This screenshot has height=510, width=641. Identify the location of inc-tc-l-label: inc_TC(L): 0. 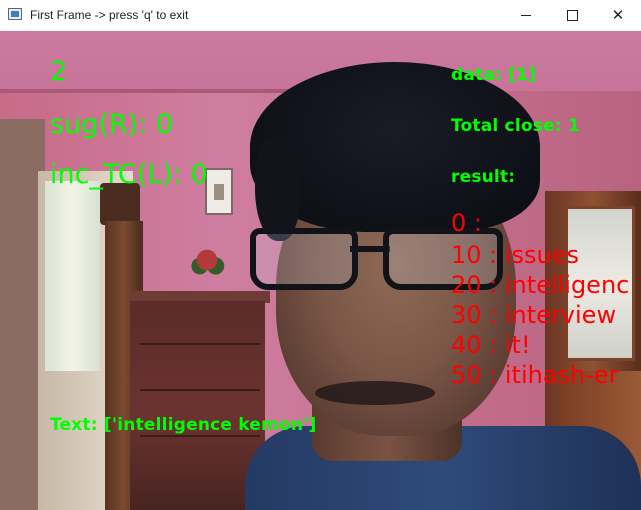
(129, 174).